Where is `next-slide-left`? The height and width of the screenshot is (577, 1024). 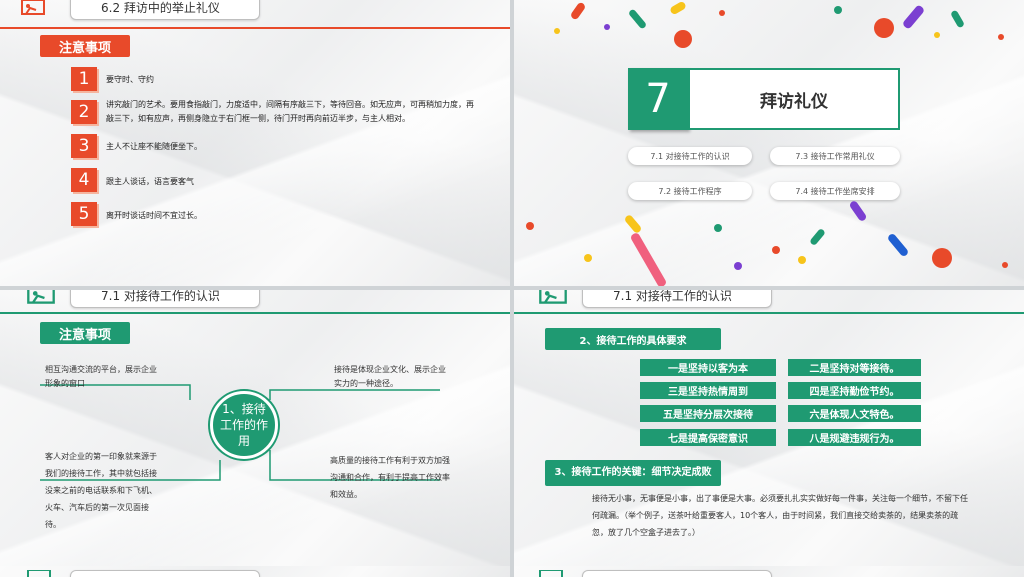
next-slide-left is located at coordinates (255, 571).